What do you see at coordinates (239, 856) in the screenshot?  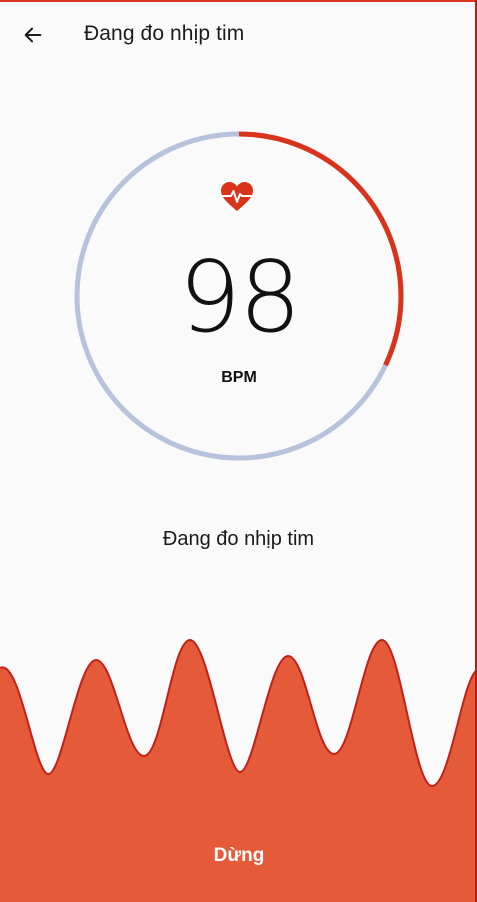 I see `stop-button: Dừng` at bounding box center [239, 856].